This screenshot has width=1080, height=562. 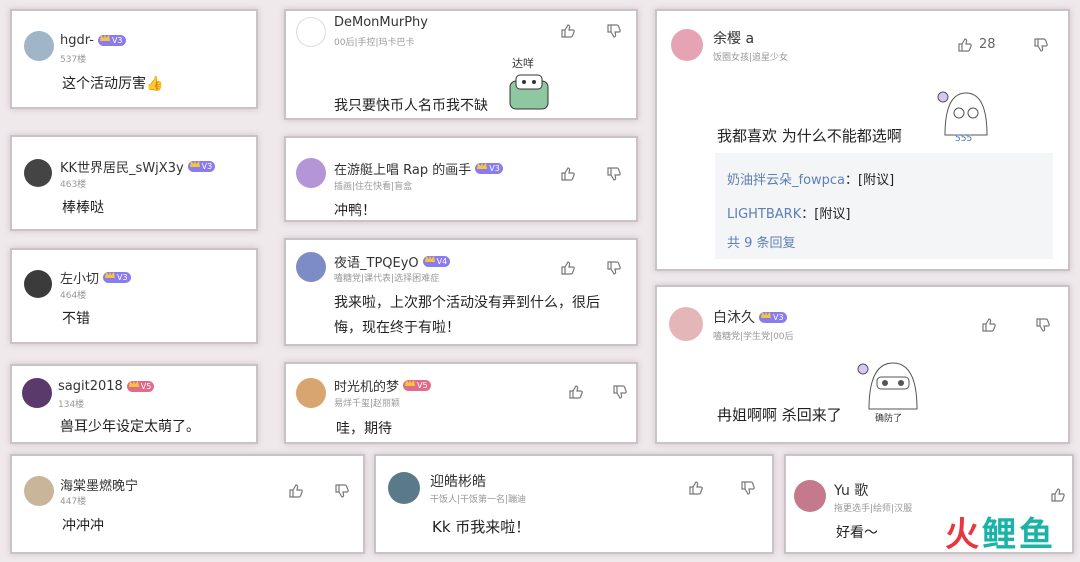 I want to click on comment-card: 白沐久 V3 嗑糖党|学生党|00后 确防了 冉姐啊啊 杀回来了, so click(x=862, y=364).